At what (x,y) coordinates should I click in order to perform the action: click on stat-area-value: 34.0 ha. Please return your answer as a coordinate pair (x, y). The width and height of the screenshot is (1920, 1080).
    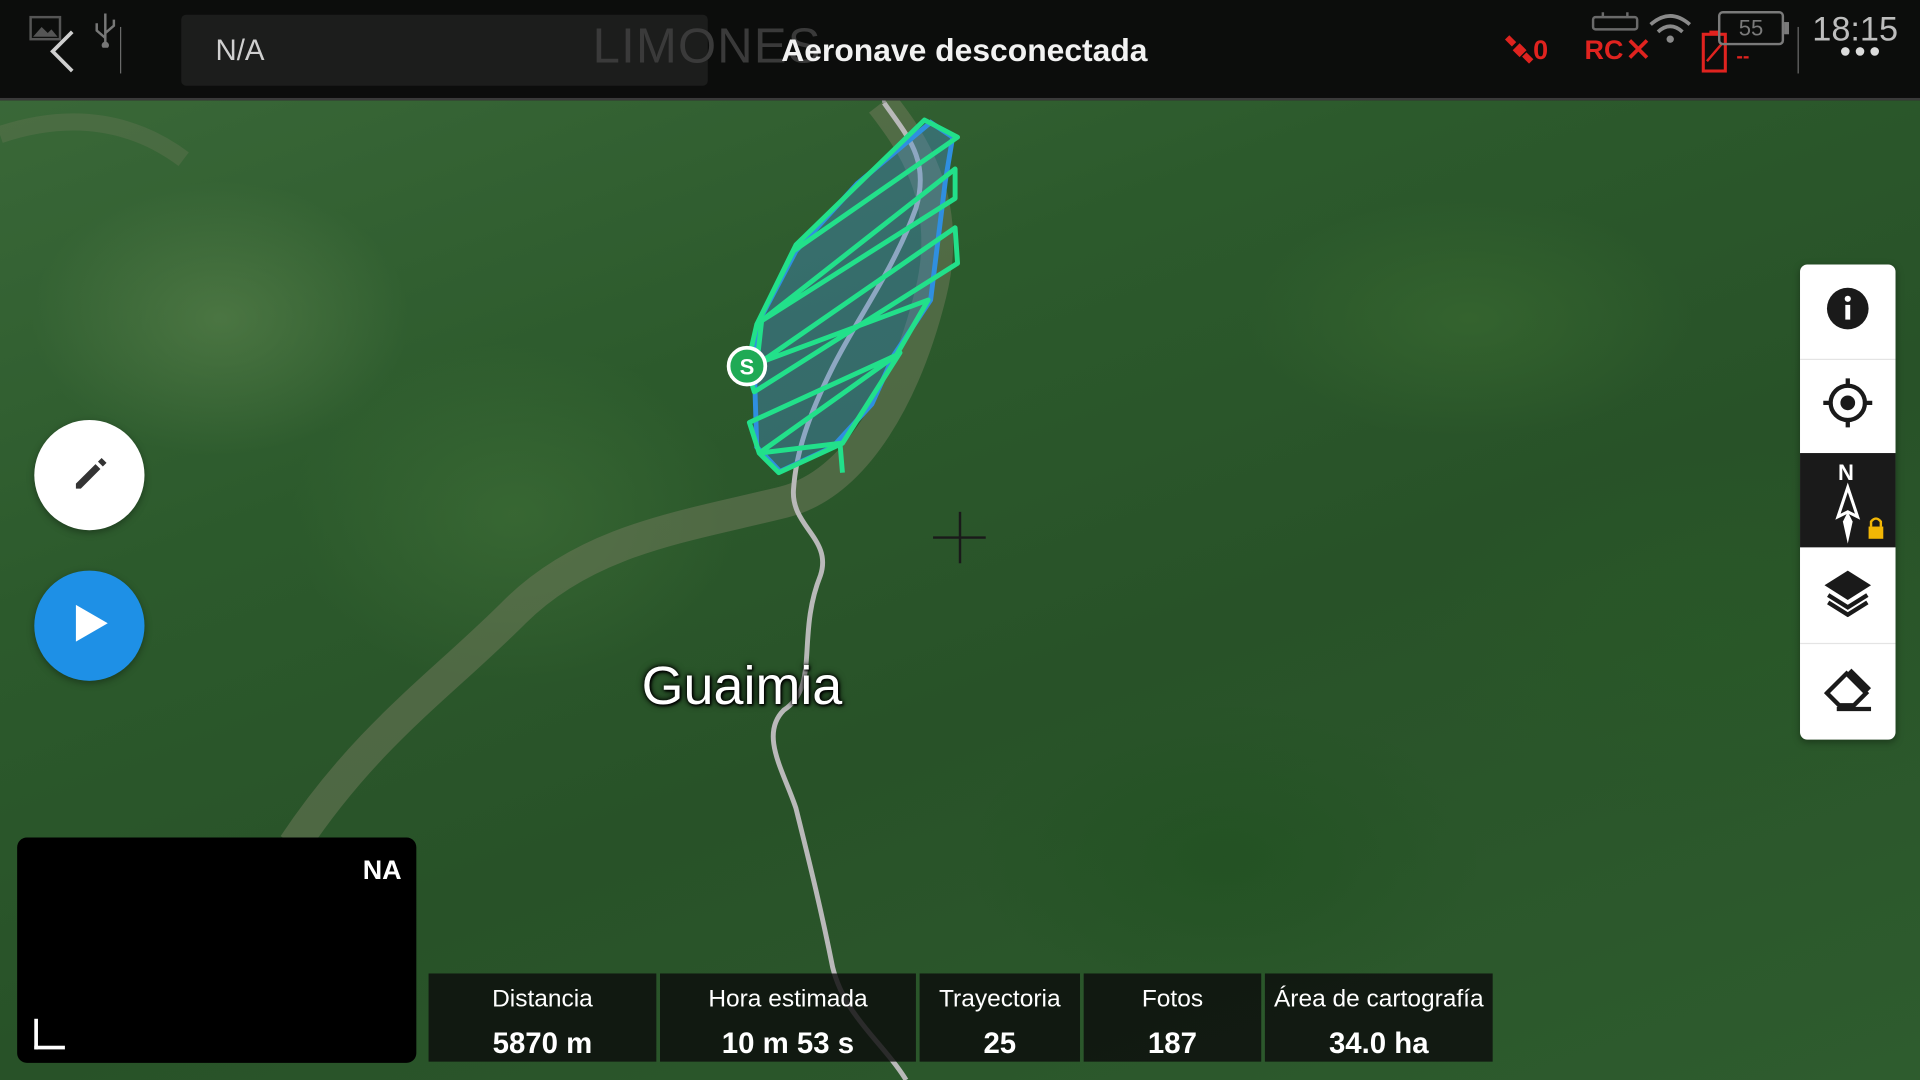
    Looking at the image, I should click on (1378, 1044).